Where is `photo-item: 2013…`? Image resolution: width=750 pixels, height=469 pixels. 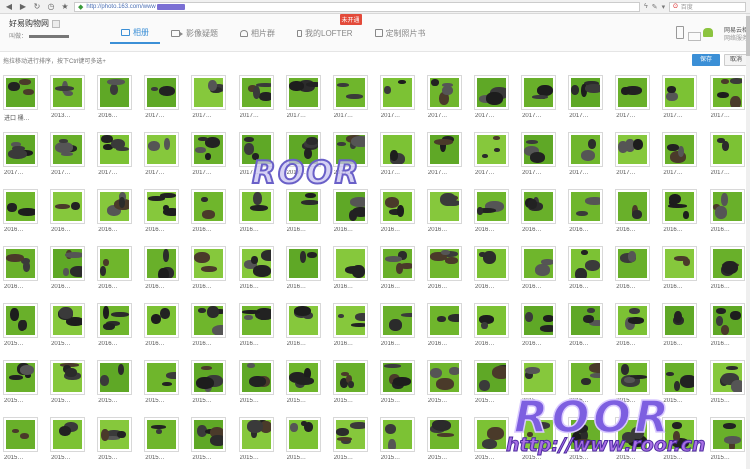 photo-item: 2013… is located at coordinates (70, 98).